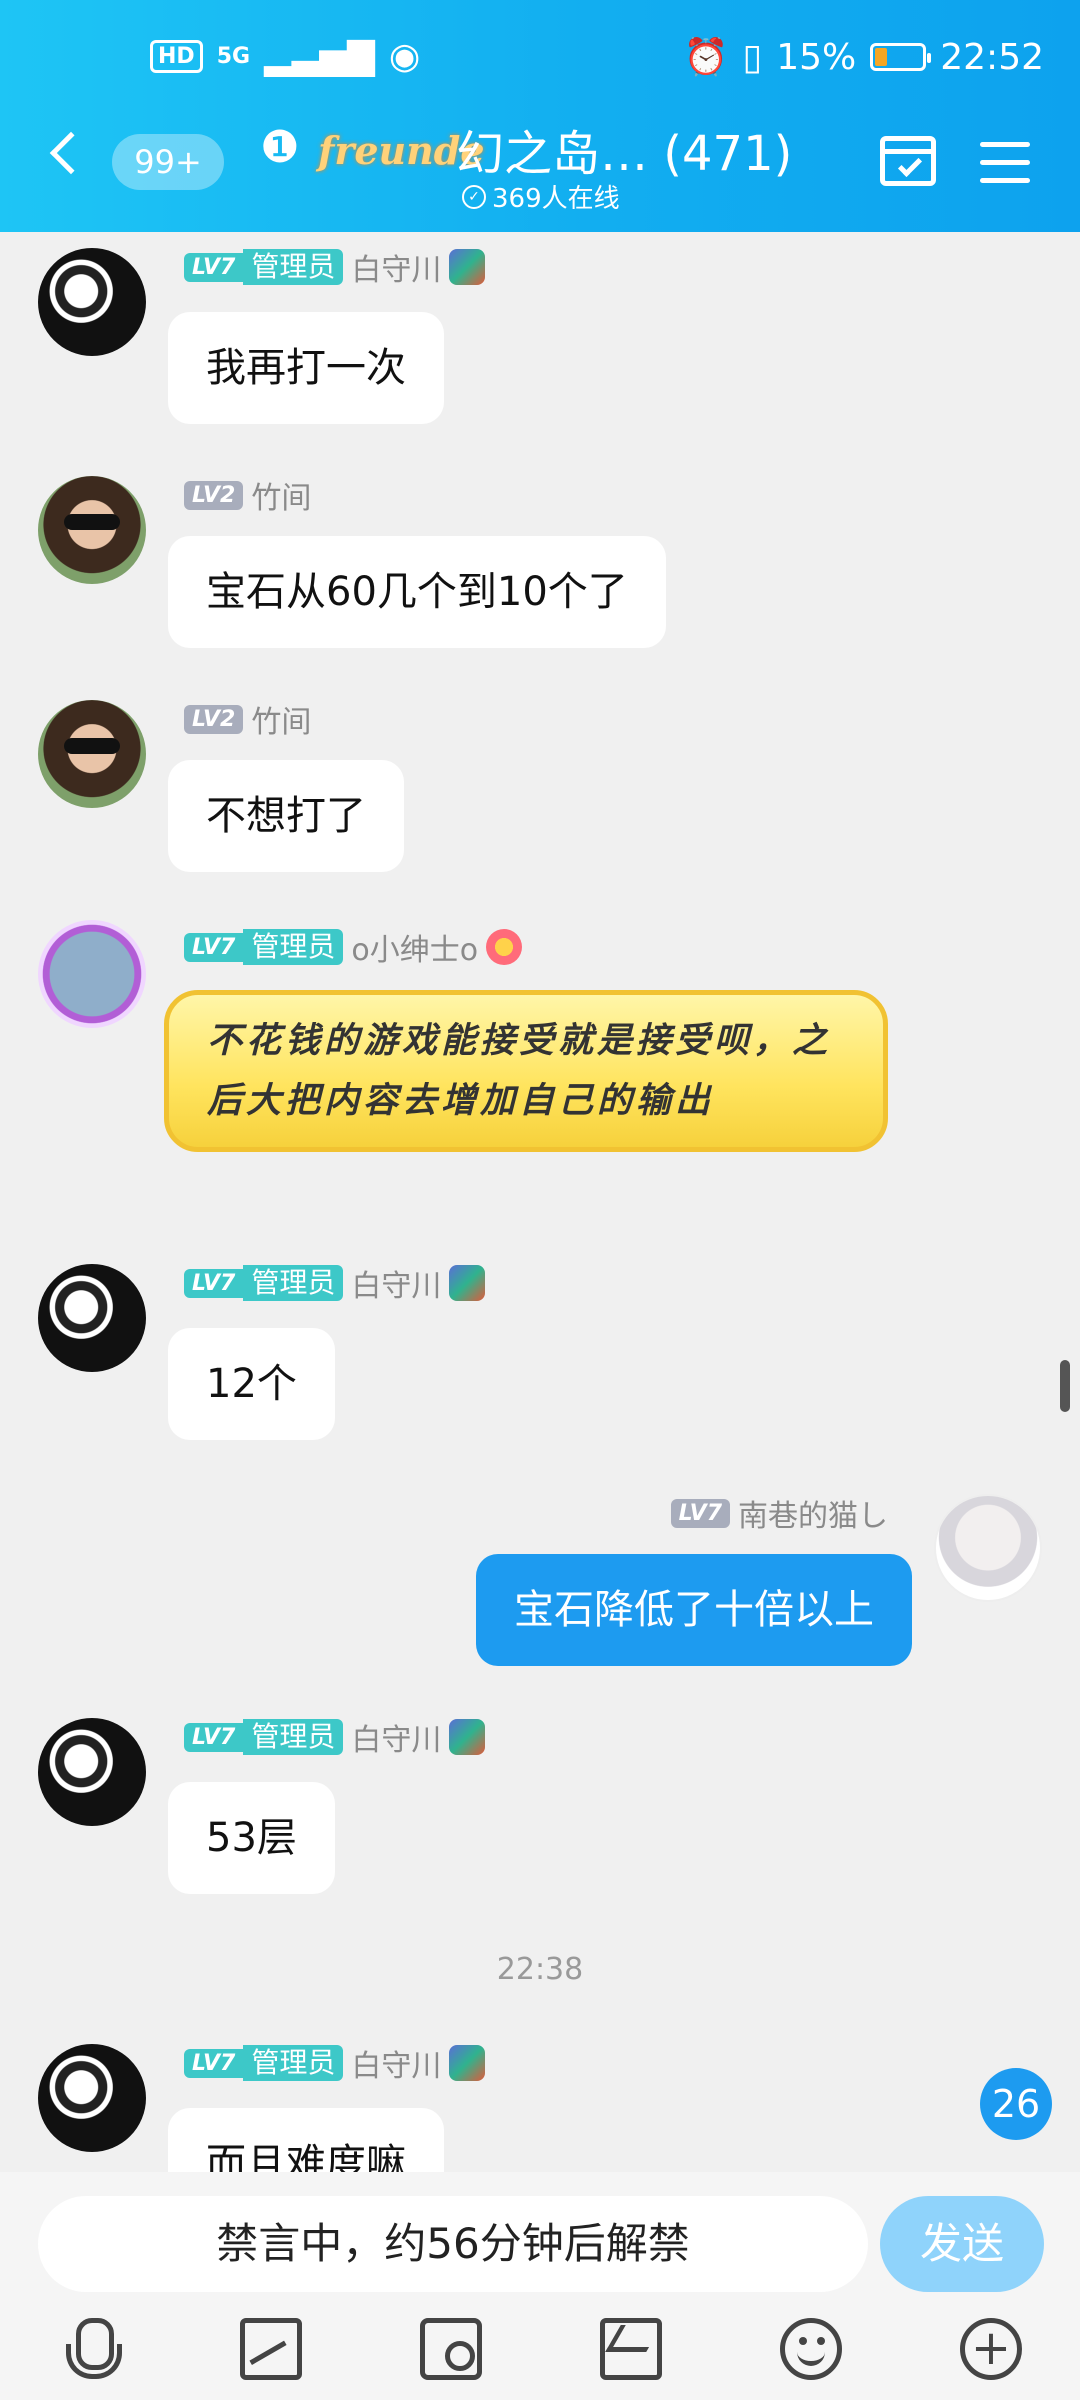 Image resolution: width=1080 pixels, height=2400 pixels. What do you see at coordinates (991, 2349) in the screenshot?
I see `plus-icon: +` at bounding box center [991, 2349].